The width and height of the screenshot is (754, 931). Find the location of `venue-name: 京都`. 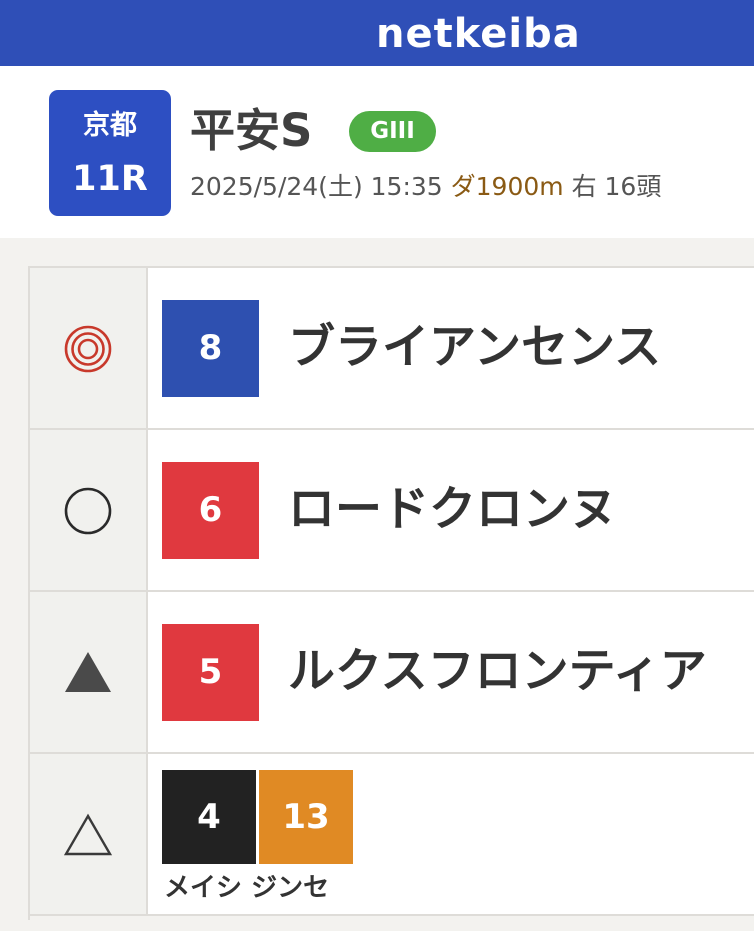

venue-name: 京都 is located at coordinates (110, 125).